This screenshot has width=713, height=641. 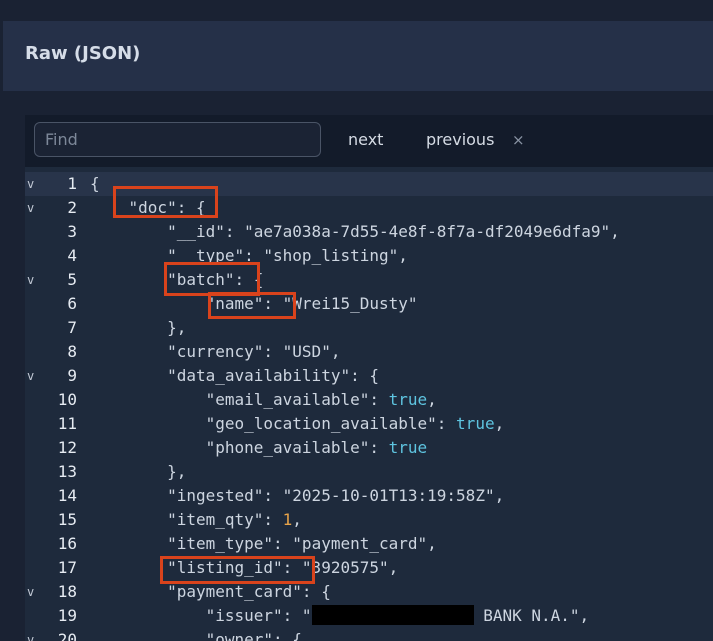 I want to click on json-token: BANK N.A.", so click(x=526, y=615).